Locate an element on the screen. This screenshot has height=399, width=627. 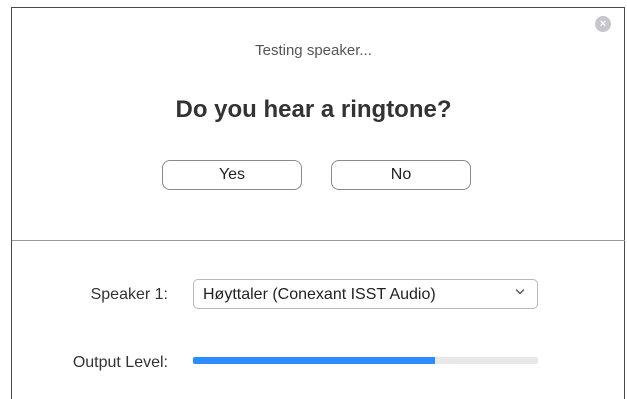
ringtone-question: Do you hear a ringtone? is located at coordinates (313, 109).